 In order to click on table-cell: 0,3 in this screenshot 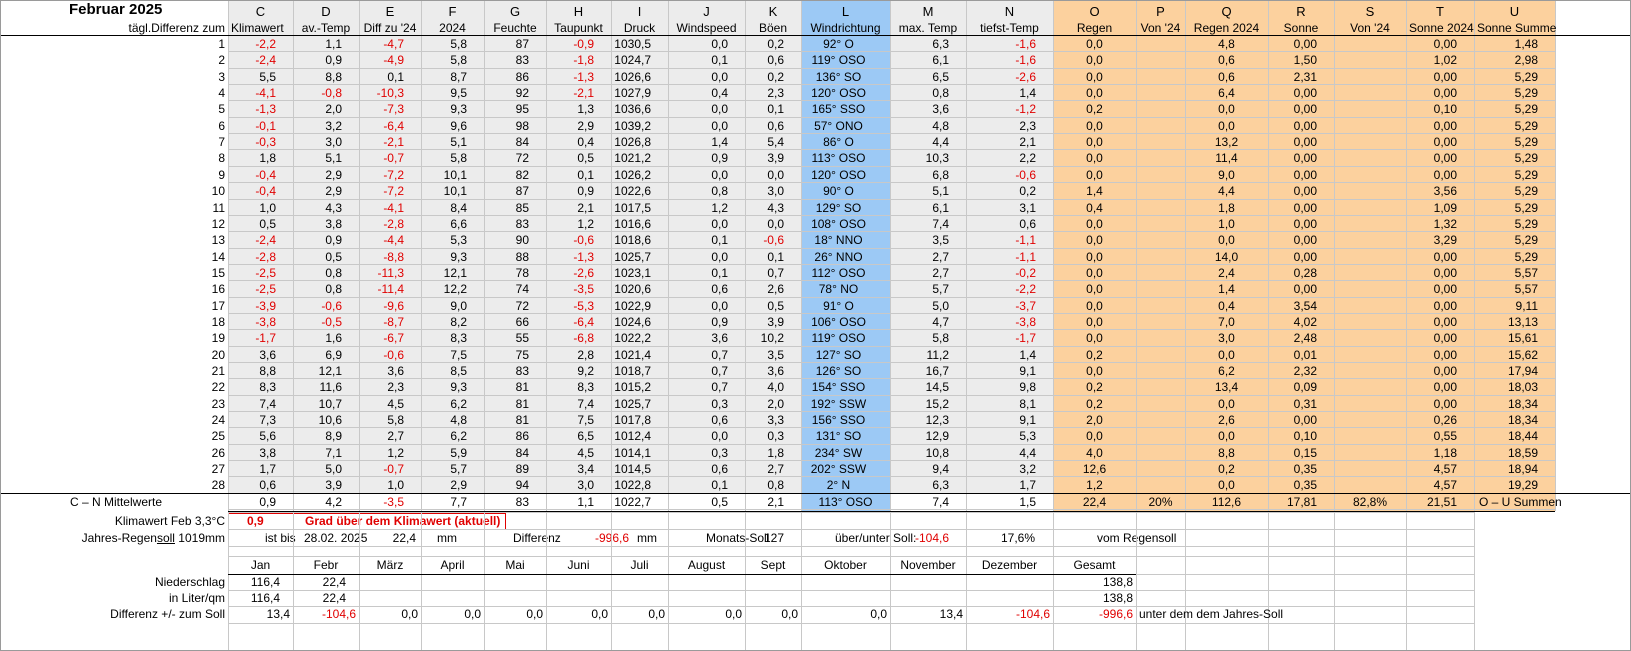, I will do `click(699, 404)`.